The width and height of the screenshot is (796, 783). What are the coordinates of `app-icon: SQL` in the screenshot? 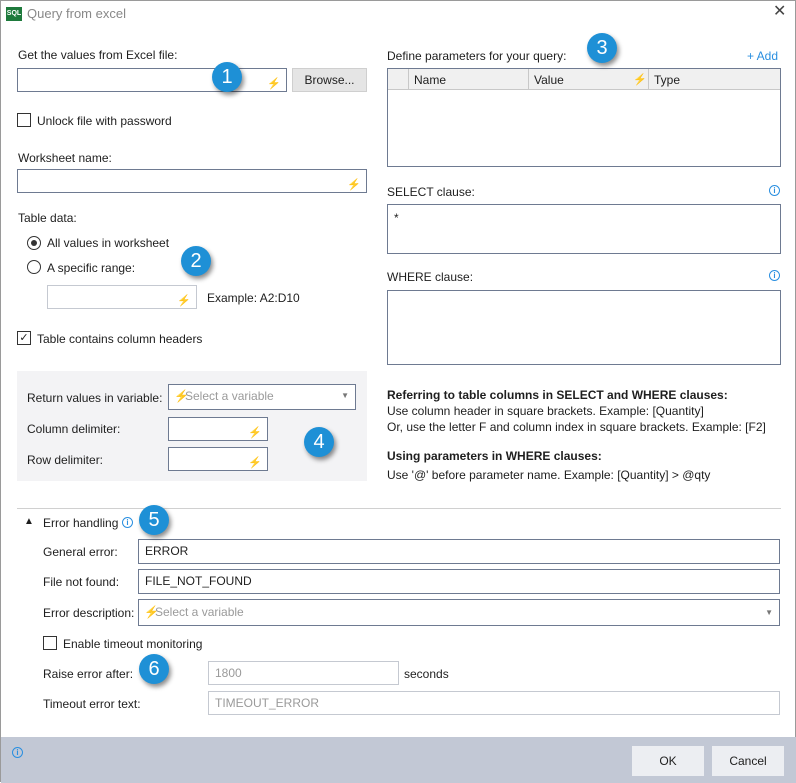 It's located at (14, 14).